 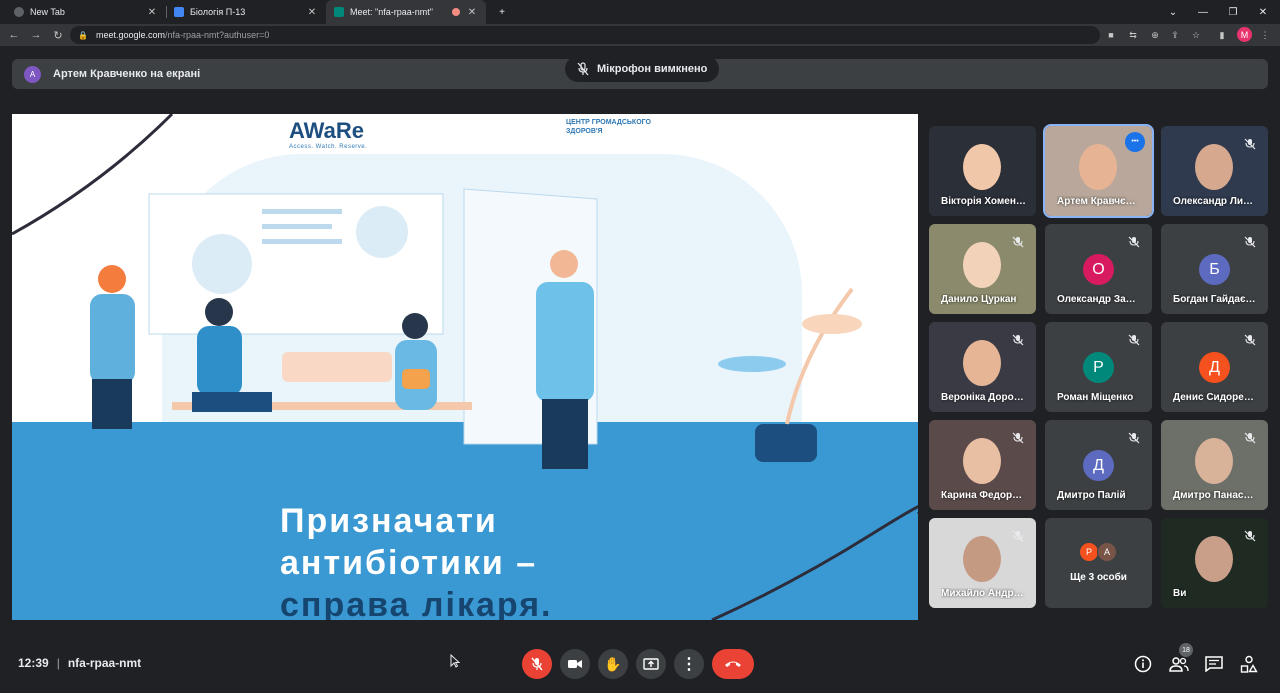 I want to click on browser-tab-new-tab: New Tab ✕, so click(x=86, y=12).